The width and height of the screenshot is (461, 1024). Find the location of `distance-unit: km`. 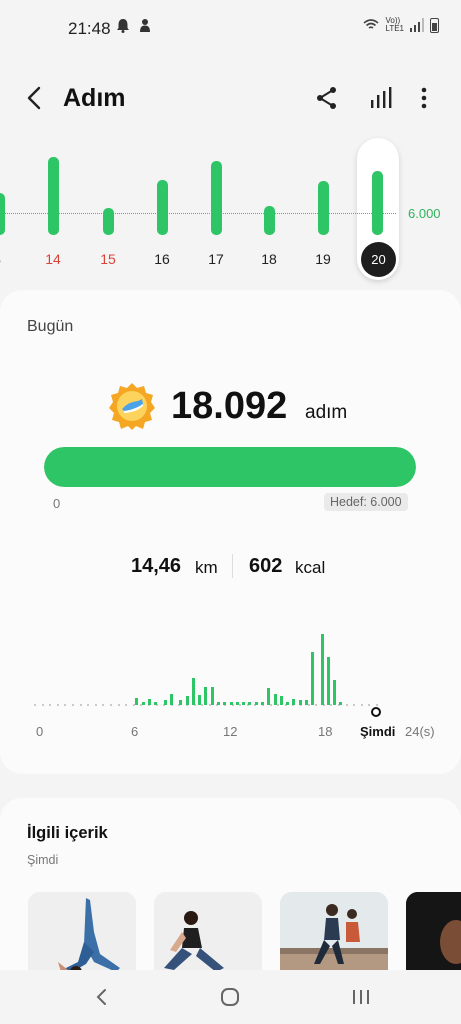

distance-unit: km is located at coordinates (206, 567).